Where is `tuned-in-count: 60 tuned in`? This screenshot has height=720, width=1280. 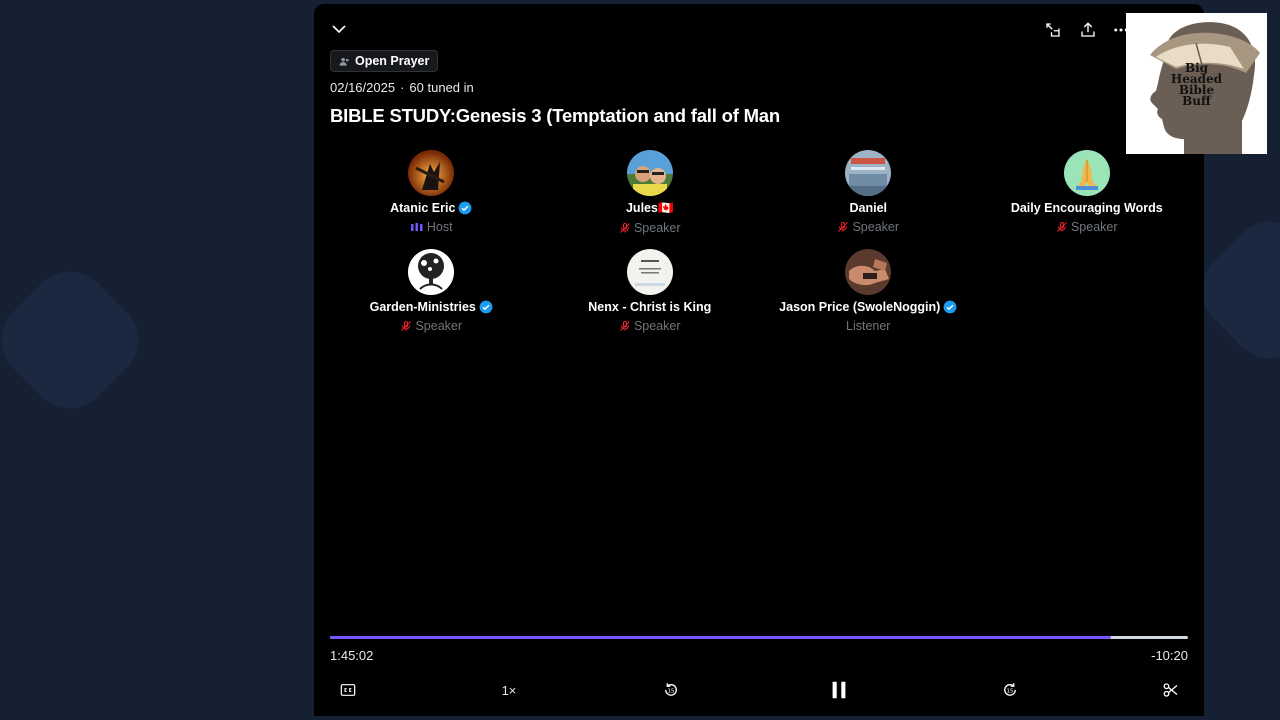
tuned-in-count: 60 tuned in is located at coordinates (441, 87).